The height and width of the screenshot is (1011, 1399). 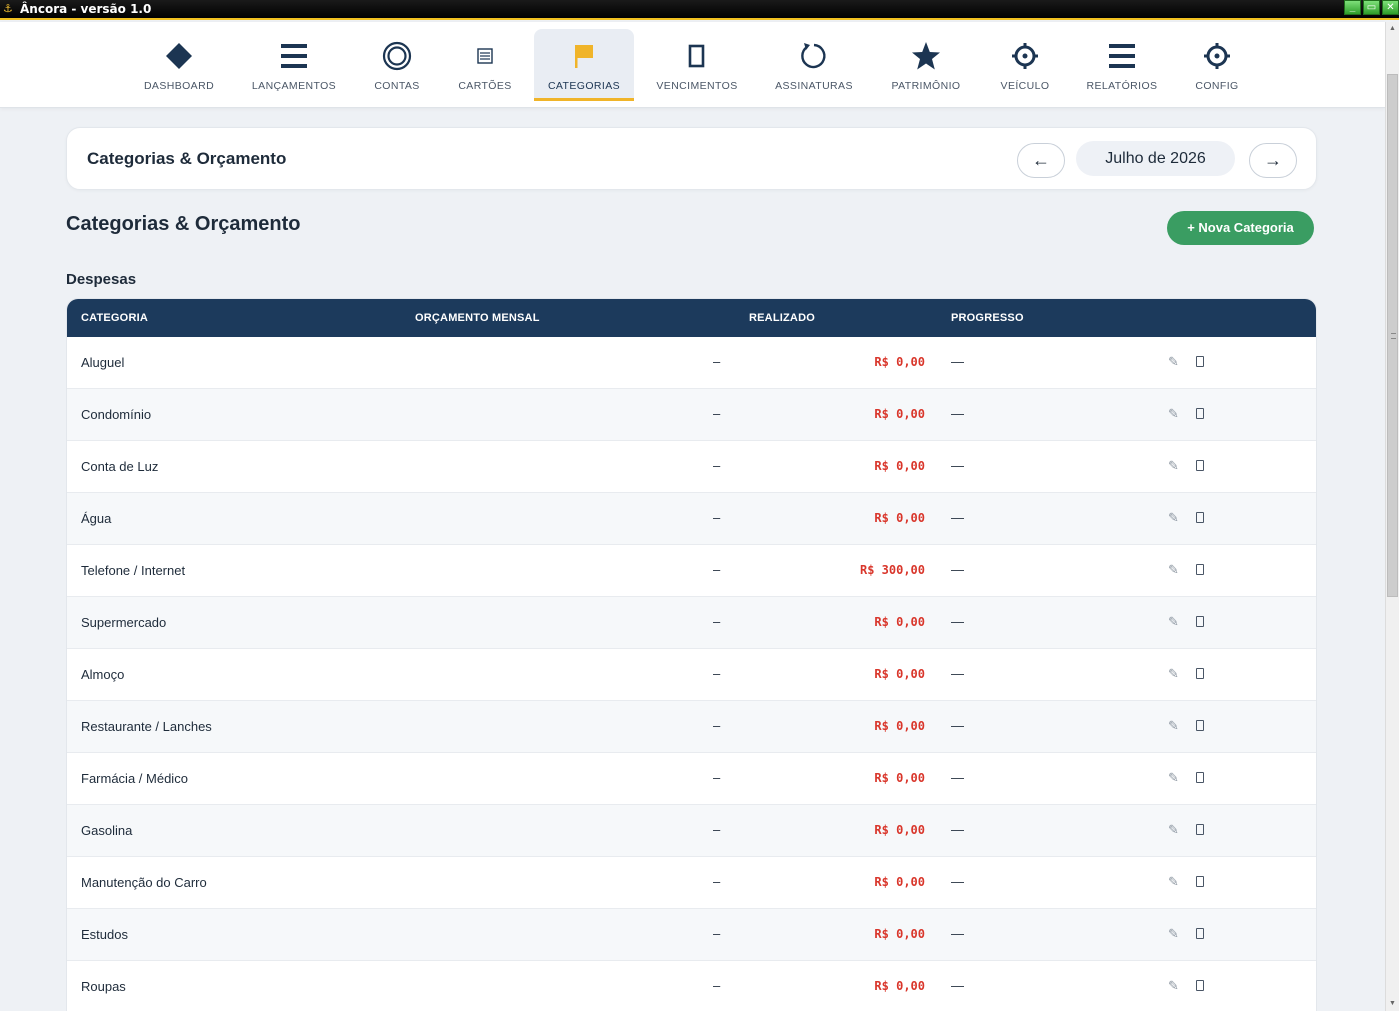 What do you see at coordinates (697, 56) in the screenshot?
I see `rectangle-icon` at bounding box center [697, 56].